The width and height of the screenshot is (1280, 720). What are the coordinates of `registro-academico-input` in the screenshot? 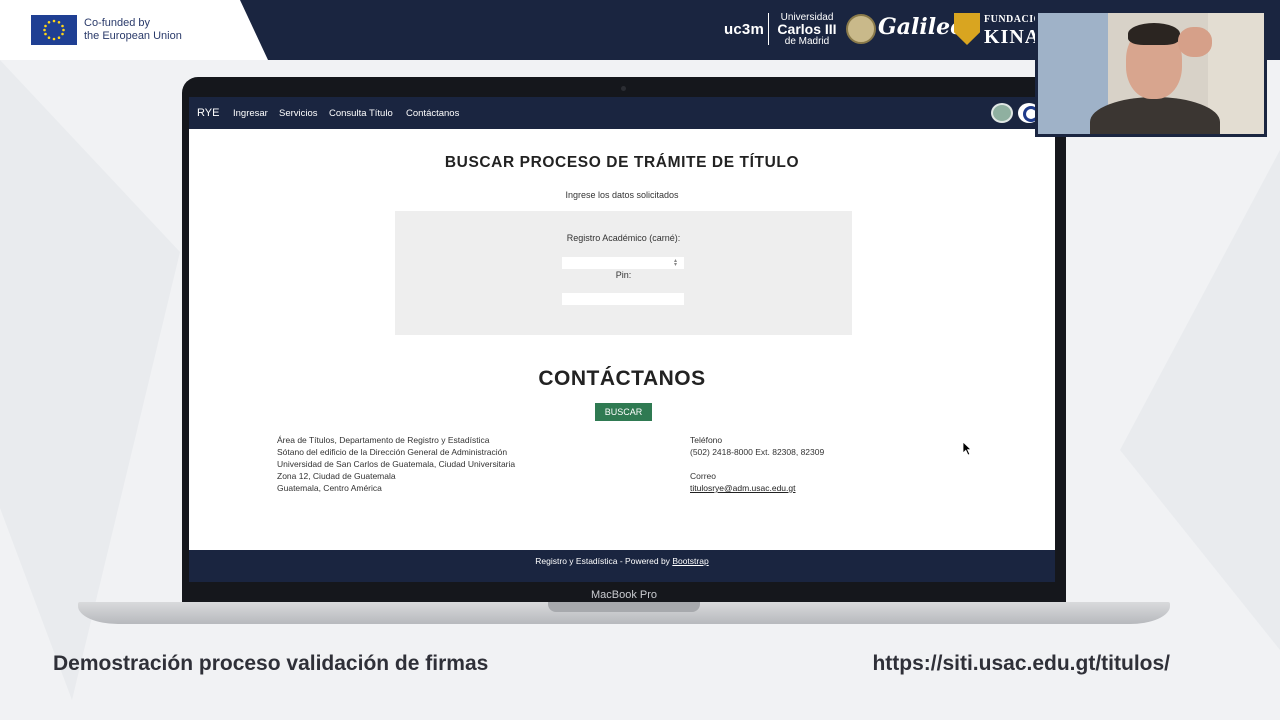 It's located at (623, 263).